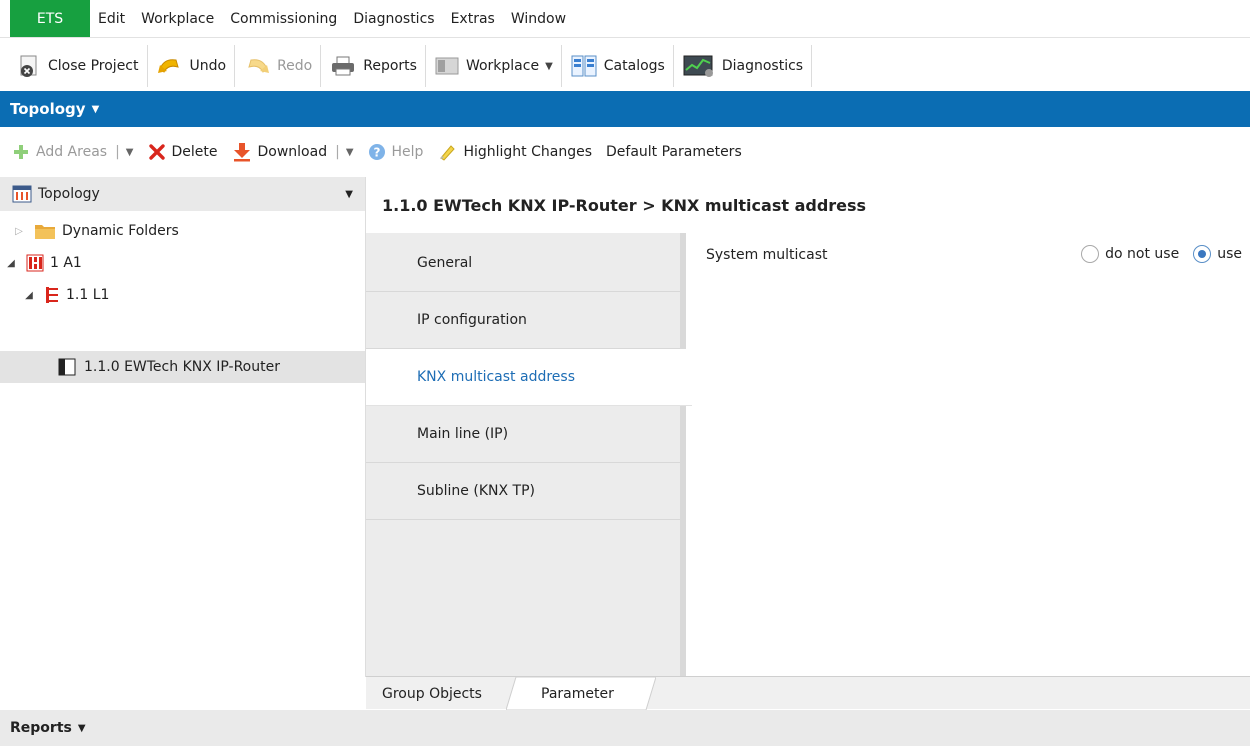 The image size is (1250, 746). Describe the element at coordinates (618, 66) in the screenshot. I see `catalogs-button: Catalogs` at that location.